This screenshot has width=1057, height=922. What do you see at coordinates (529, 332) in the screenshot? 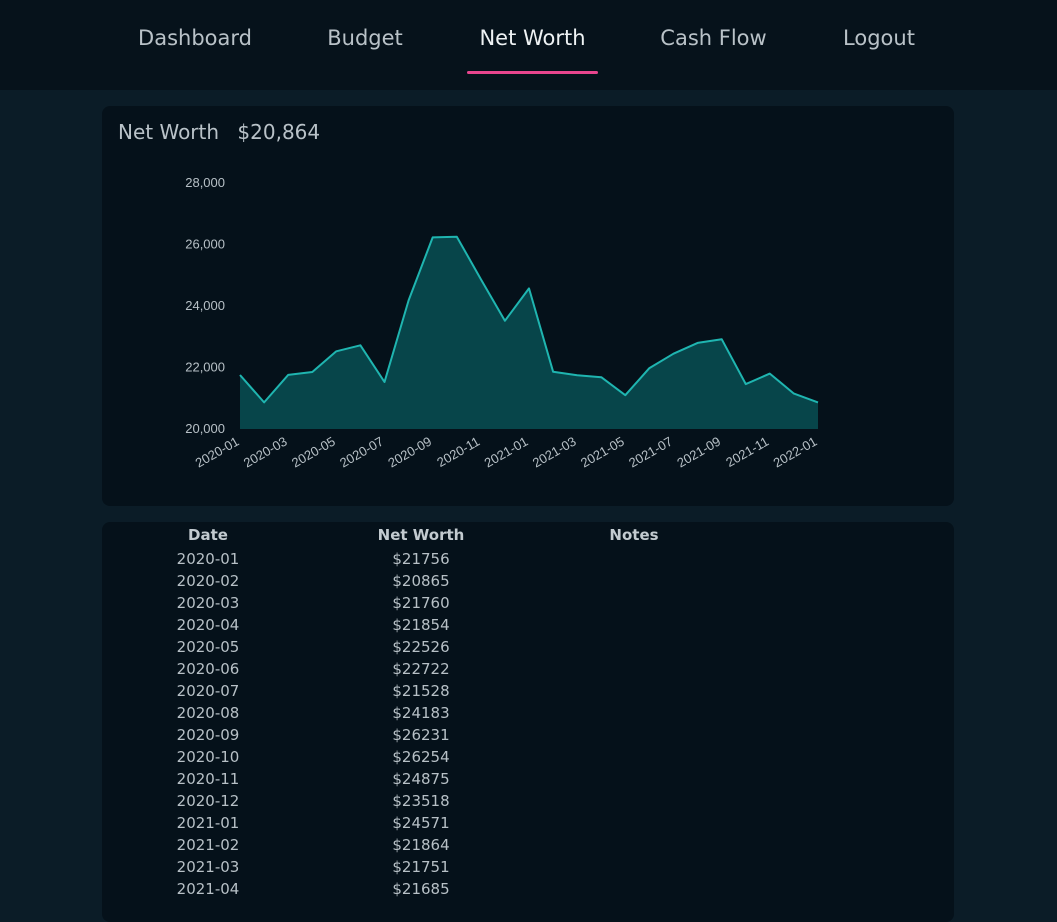
I see `net-worth-area` at bounding box center [529, 332].